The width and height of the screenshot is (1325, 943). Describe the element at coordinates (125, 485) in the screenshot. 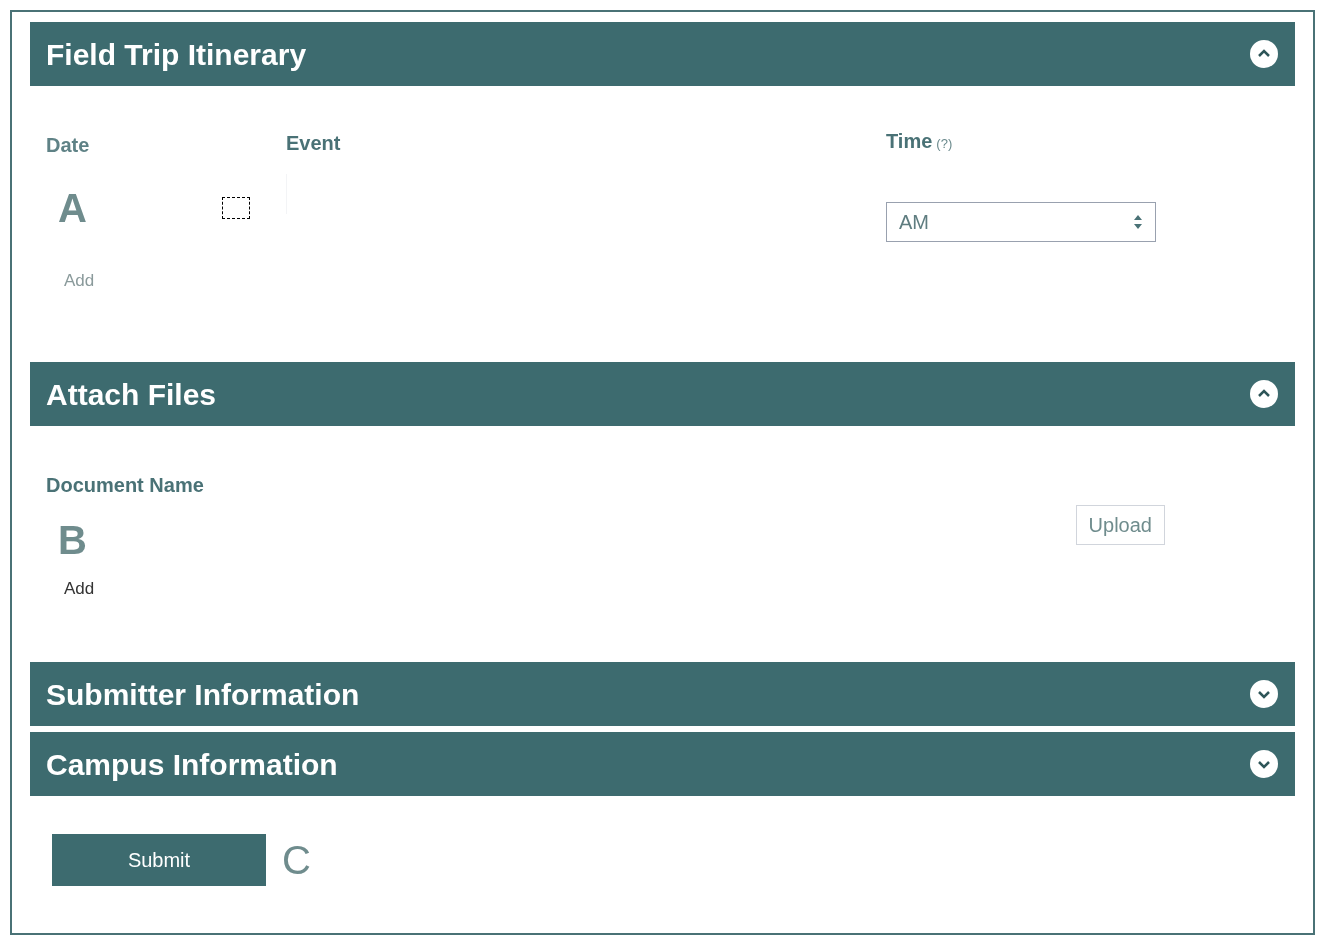

I see `column-header: Document Name` at that location.